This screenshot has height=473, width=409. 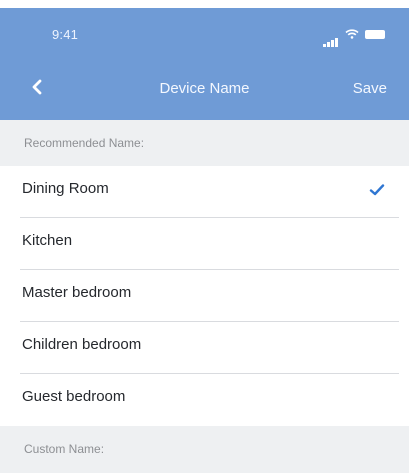 I want to click on custom-name-header: Custom Name:, so click(x=204, y=449).